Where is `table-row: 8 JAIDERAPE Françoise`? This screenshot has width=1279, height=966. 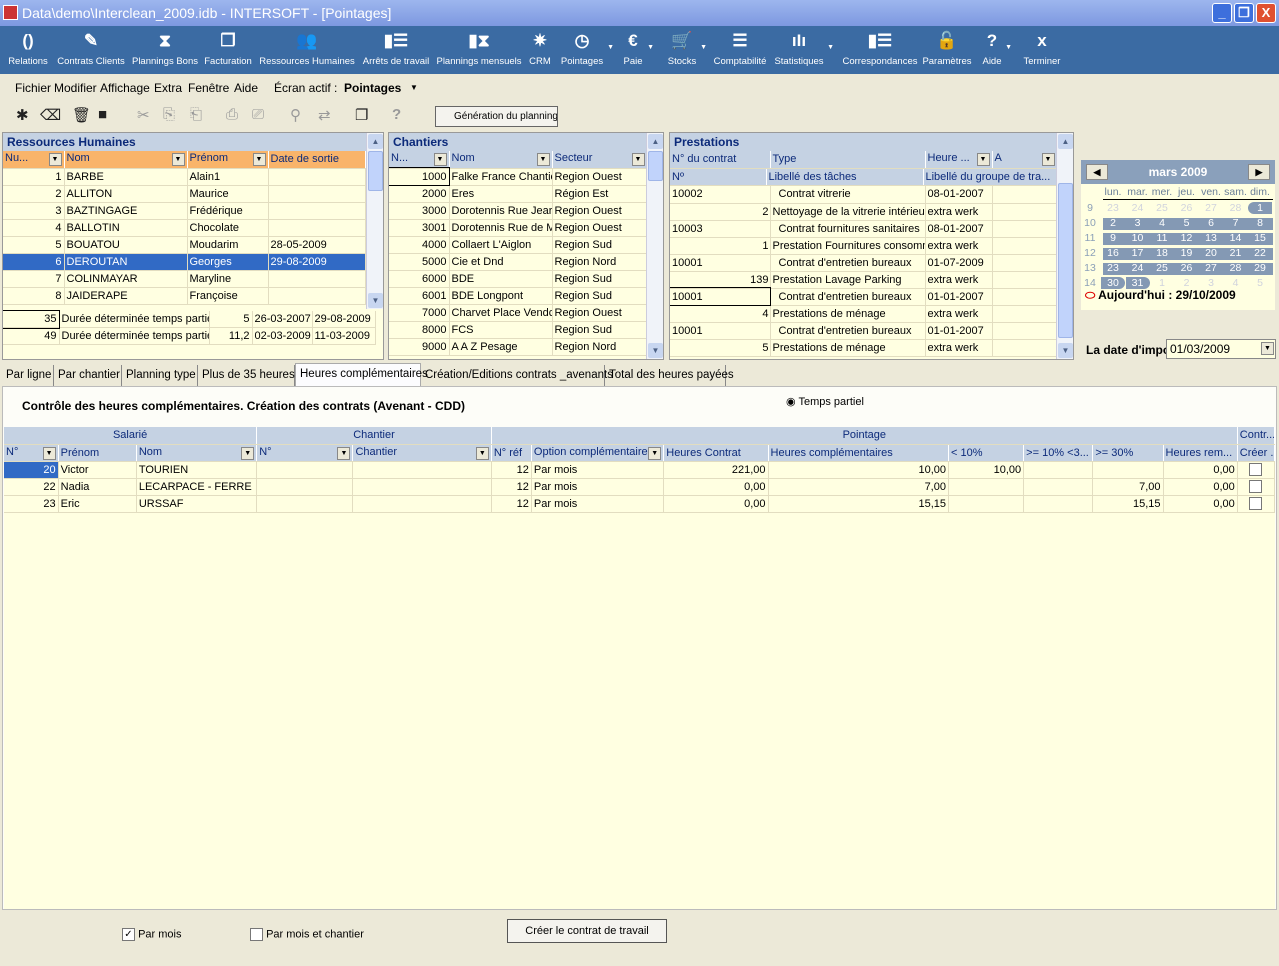 table-row: 8 JAIDERAPE Françoise is located at coordinates (184, 296).